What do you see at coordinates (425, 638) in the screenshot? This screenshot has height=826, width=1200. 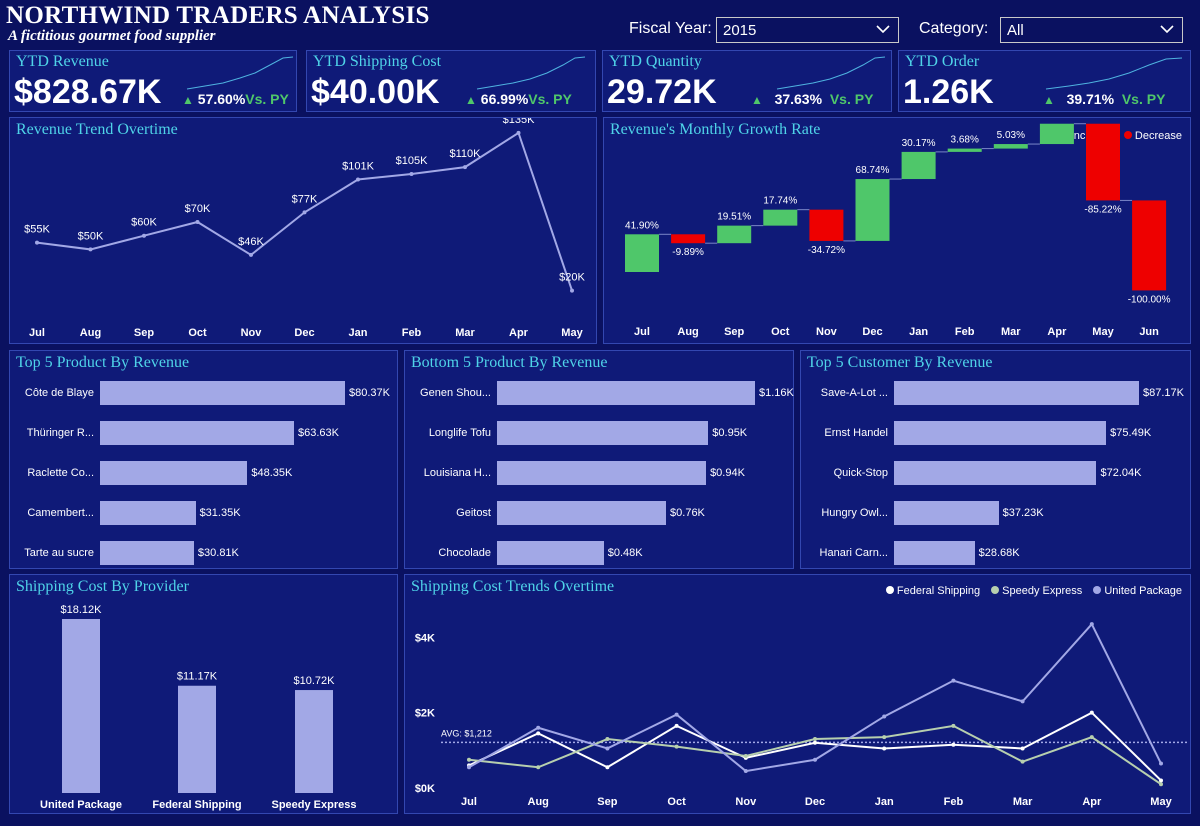 I see `y-tick-label: $4K` at bounding box center [425, 638].